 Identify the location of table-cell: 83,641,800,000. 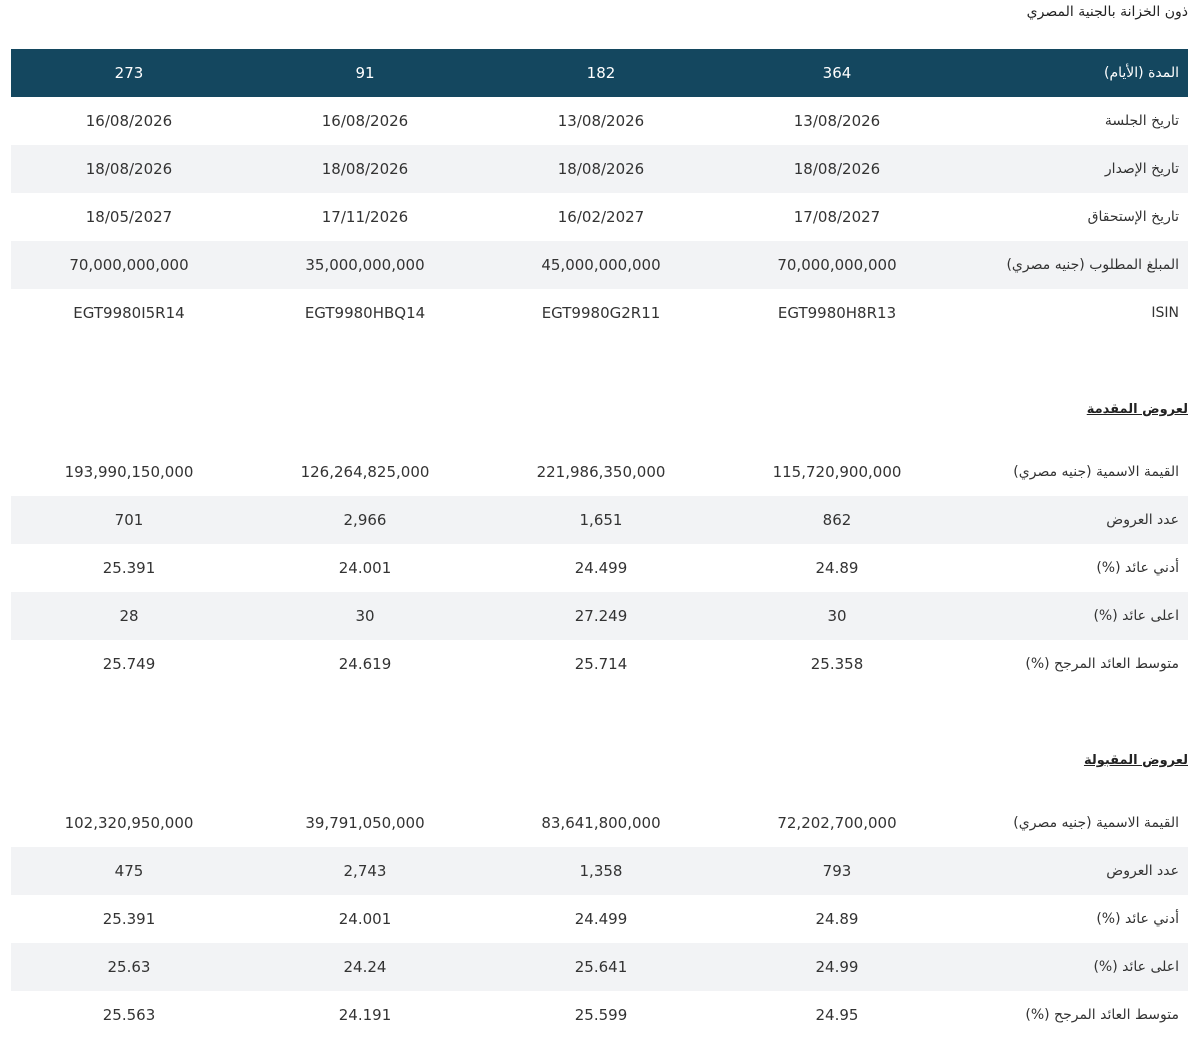
(601, 823).